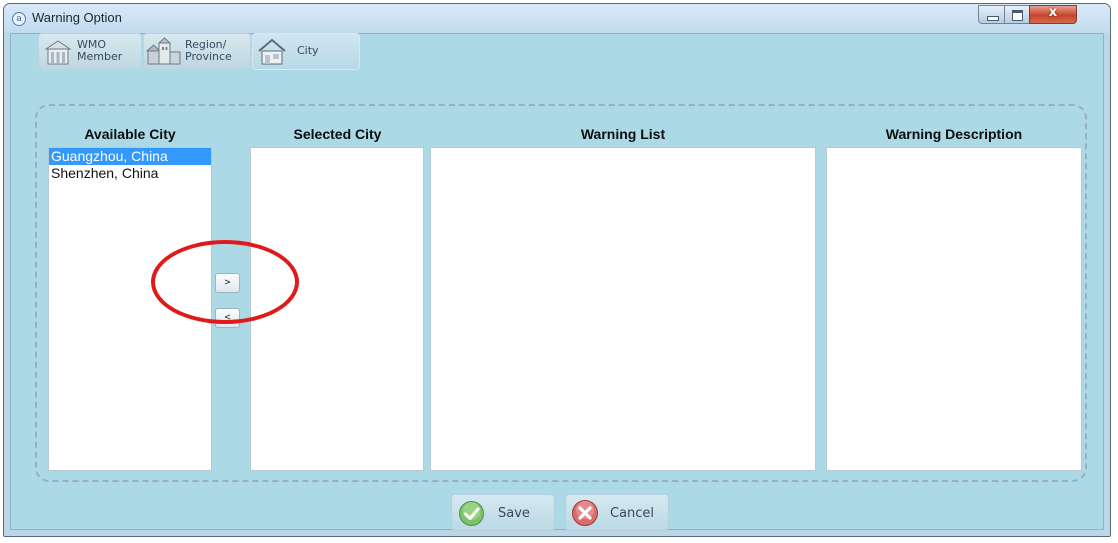 Image resolution: width=1118 pixels, height=543 pixels. Describe the element at coordinates (130, 173) in the screenshot. I see `list-item-shenzhen: Shenzhen, China` at that location.